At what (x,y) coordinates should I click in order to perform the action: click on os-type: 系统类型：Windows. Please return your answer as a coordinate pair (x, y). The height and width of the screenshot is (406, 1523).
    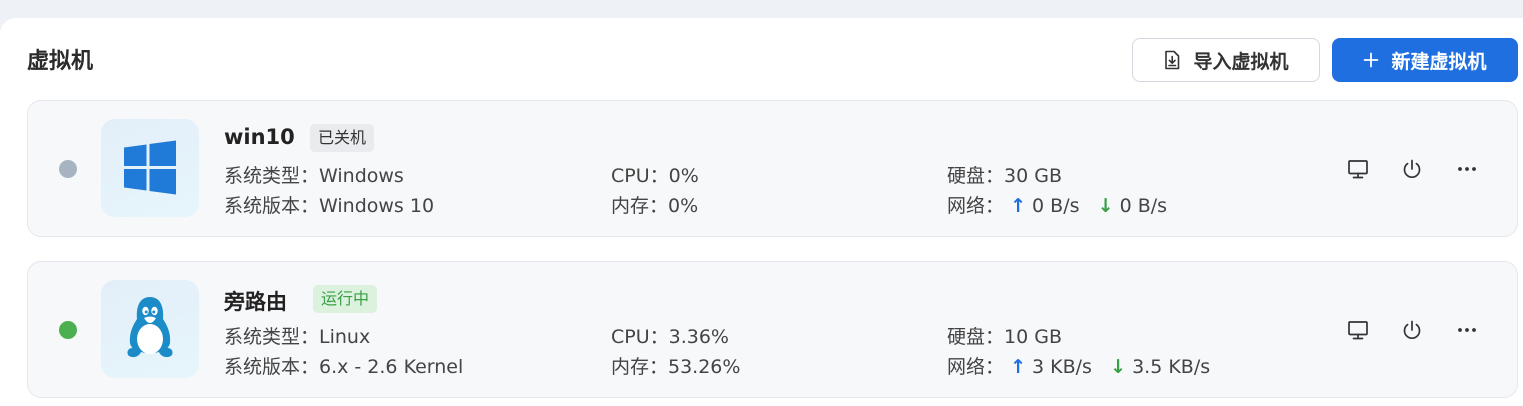
    Looking at the image, I should click on (314, 176).